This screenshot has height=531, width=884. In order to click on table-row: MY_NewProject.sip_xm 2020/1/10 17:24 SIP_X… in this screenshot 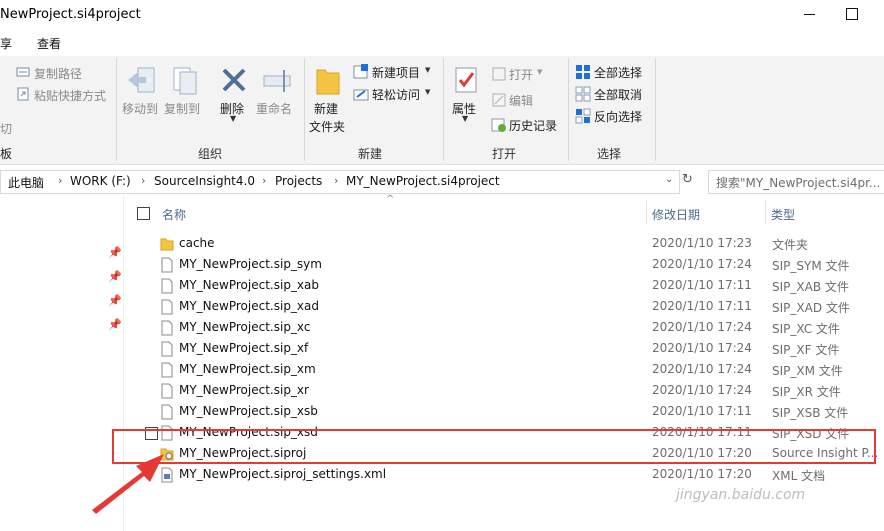, I will do `click(442, 369)`.